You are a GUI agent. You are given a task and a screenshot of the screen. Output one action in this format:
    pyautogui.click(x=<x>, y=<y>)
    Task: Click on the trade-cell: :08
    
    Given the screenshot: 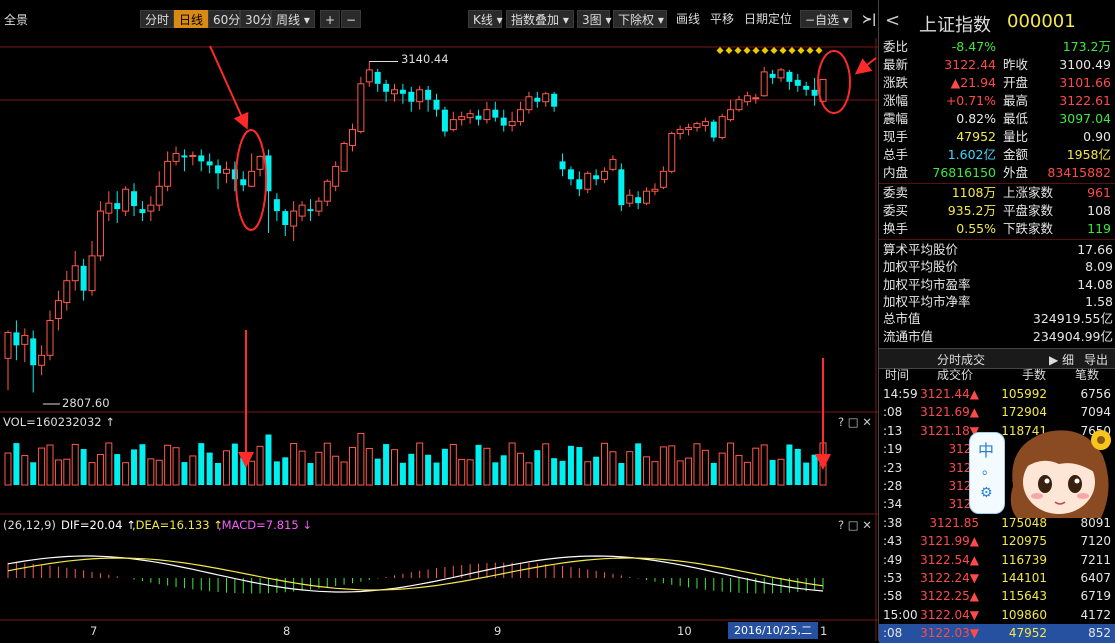 What is the action you would take?
    pyautogui.click(x=893, y=412)
    